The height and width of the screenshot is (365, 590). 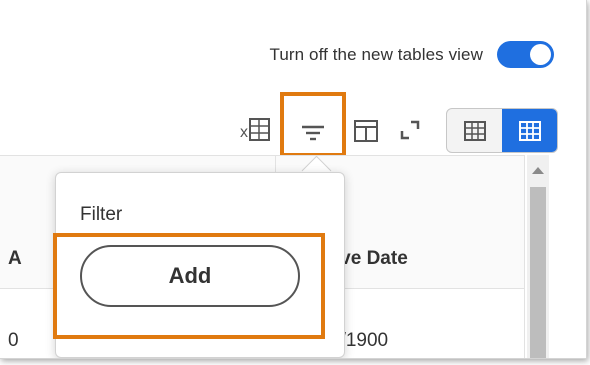 What do you see at coordinates (189, 286) in the screenshot?
I see `add-button-highlight` at bounding box center [189, 286].